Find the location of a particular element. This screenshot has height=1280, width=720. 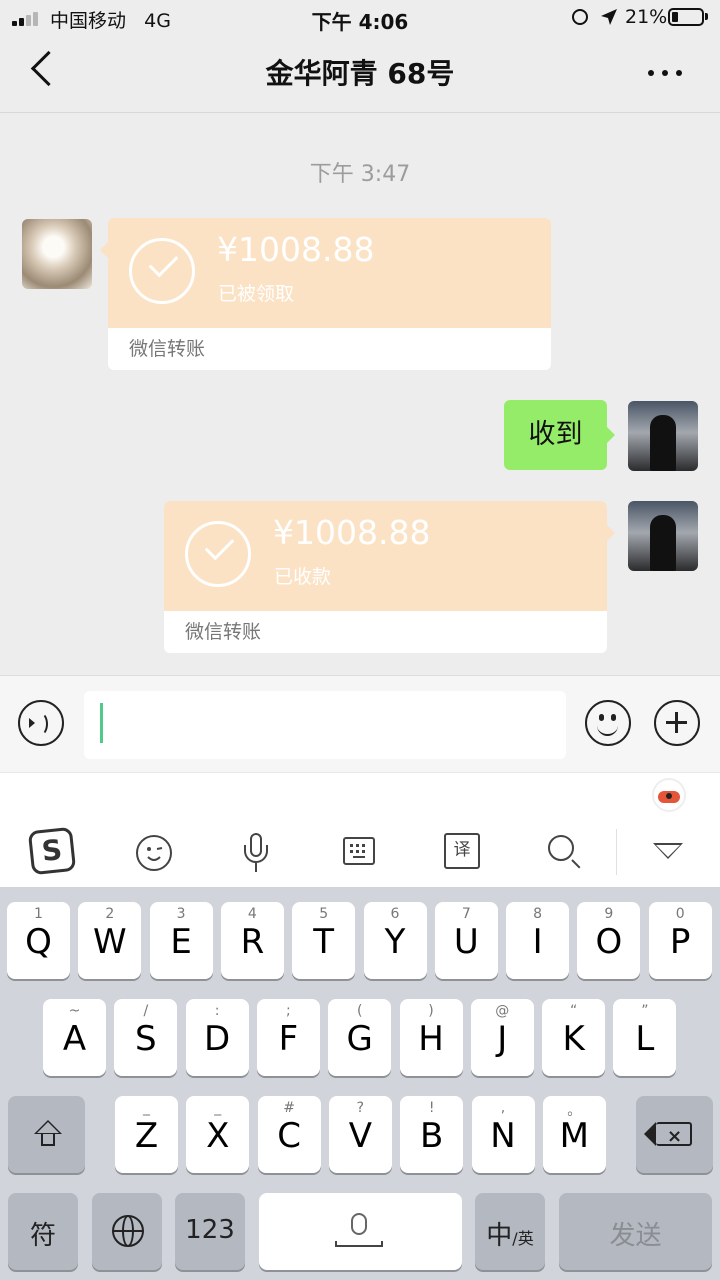

key-w: 2W is located at coordinates (110, 940).